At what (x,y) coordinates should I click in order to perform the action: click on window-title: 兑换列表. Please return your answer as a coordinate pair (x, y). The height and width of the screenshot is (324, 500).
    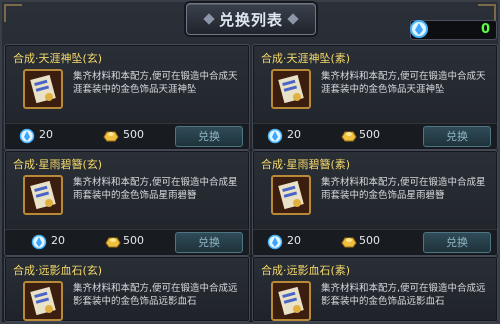
    Looking at the image, I should click on (250, 19).